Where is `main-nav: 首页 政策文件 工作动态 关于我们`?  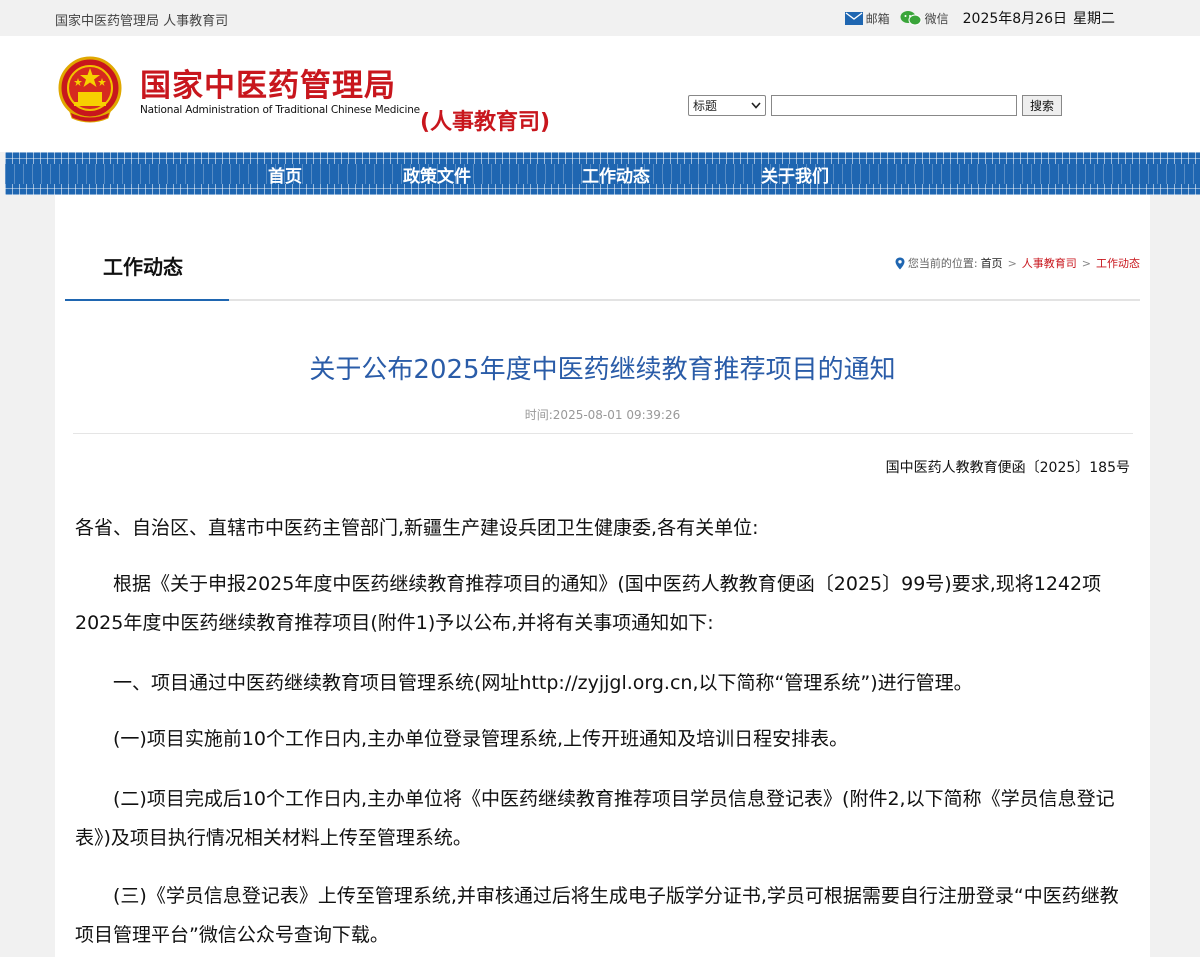
main-nav: 首页 政策文件 工作动态 关于我们 is located at coordinates (602, 173).